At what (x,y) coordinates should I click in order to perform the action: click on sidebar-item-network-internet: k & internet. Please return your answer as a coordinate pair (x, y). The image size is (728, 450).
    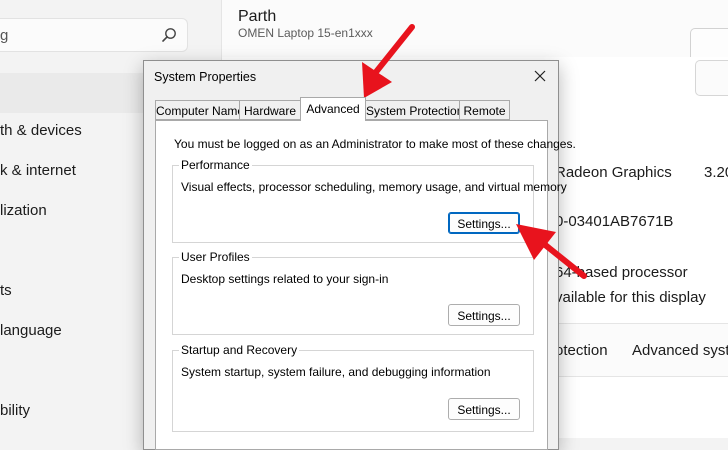
    Looking at the image, I should click on (38, 170).